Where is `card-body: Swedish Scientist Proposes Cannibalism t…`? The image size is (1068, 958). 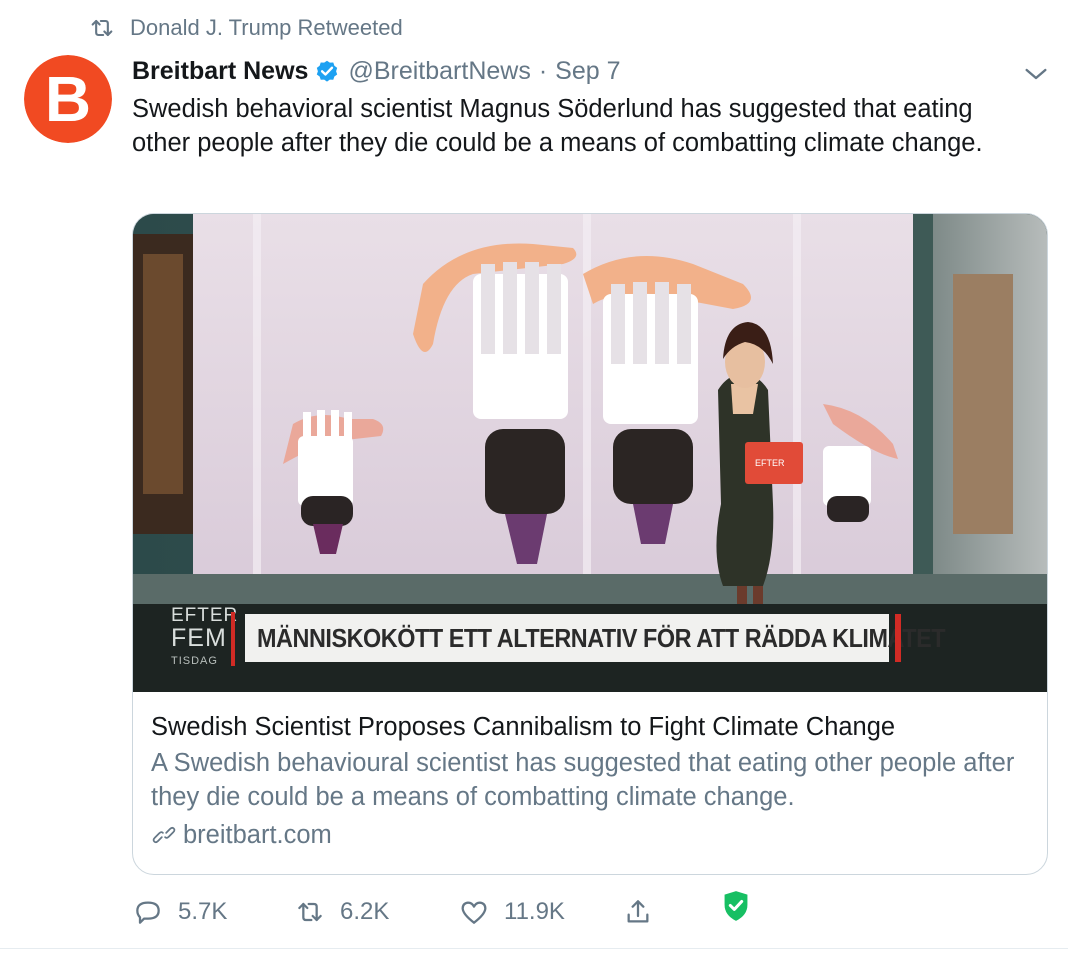
card-body: Swedish Scientist Proposes Cannibalism t… is located at coordinates (591, 781).